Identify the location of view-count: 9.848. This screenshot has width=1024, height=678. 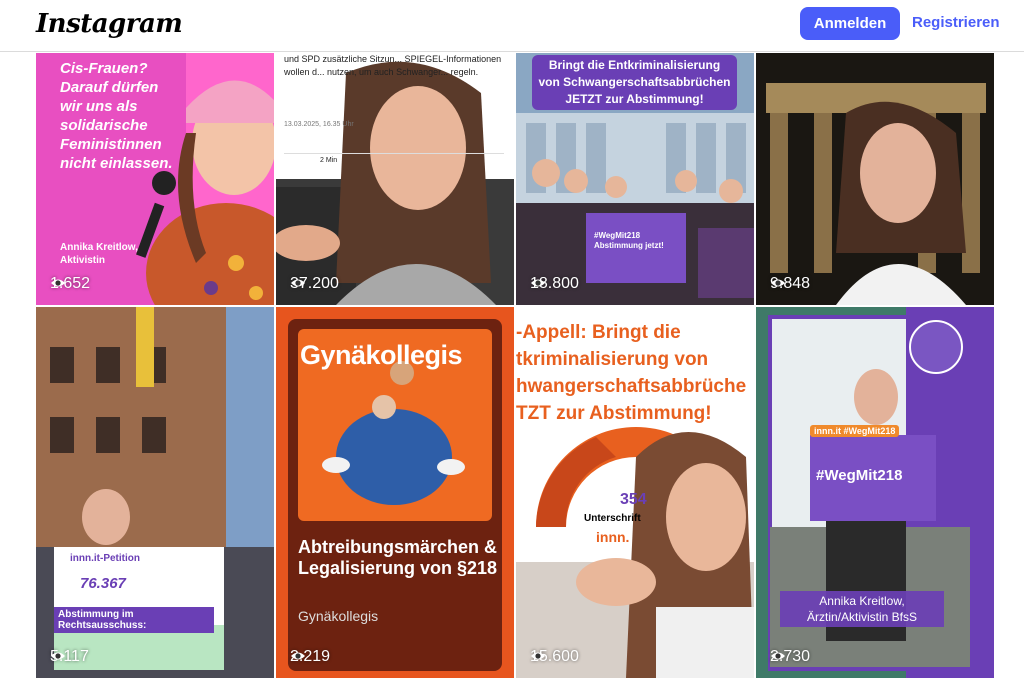
(790, 284).